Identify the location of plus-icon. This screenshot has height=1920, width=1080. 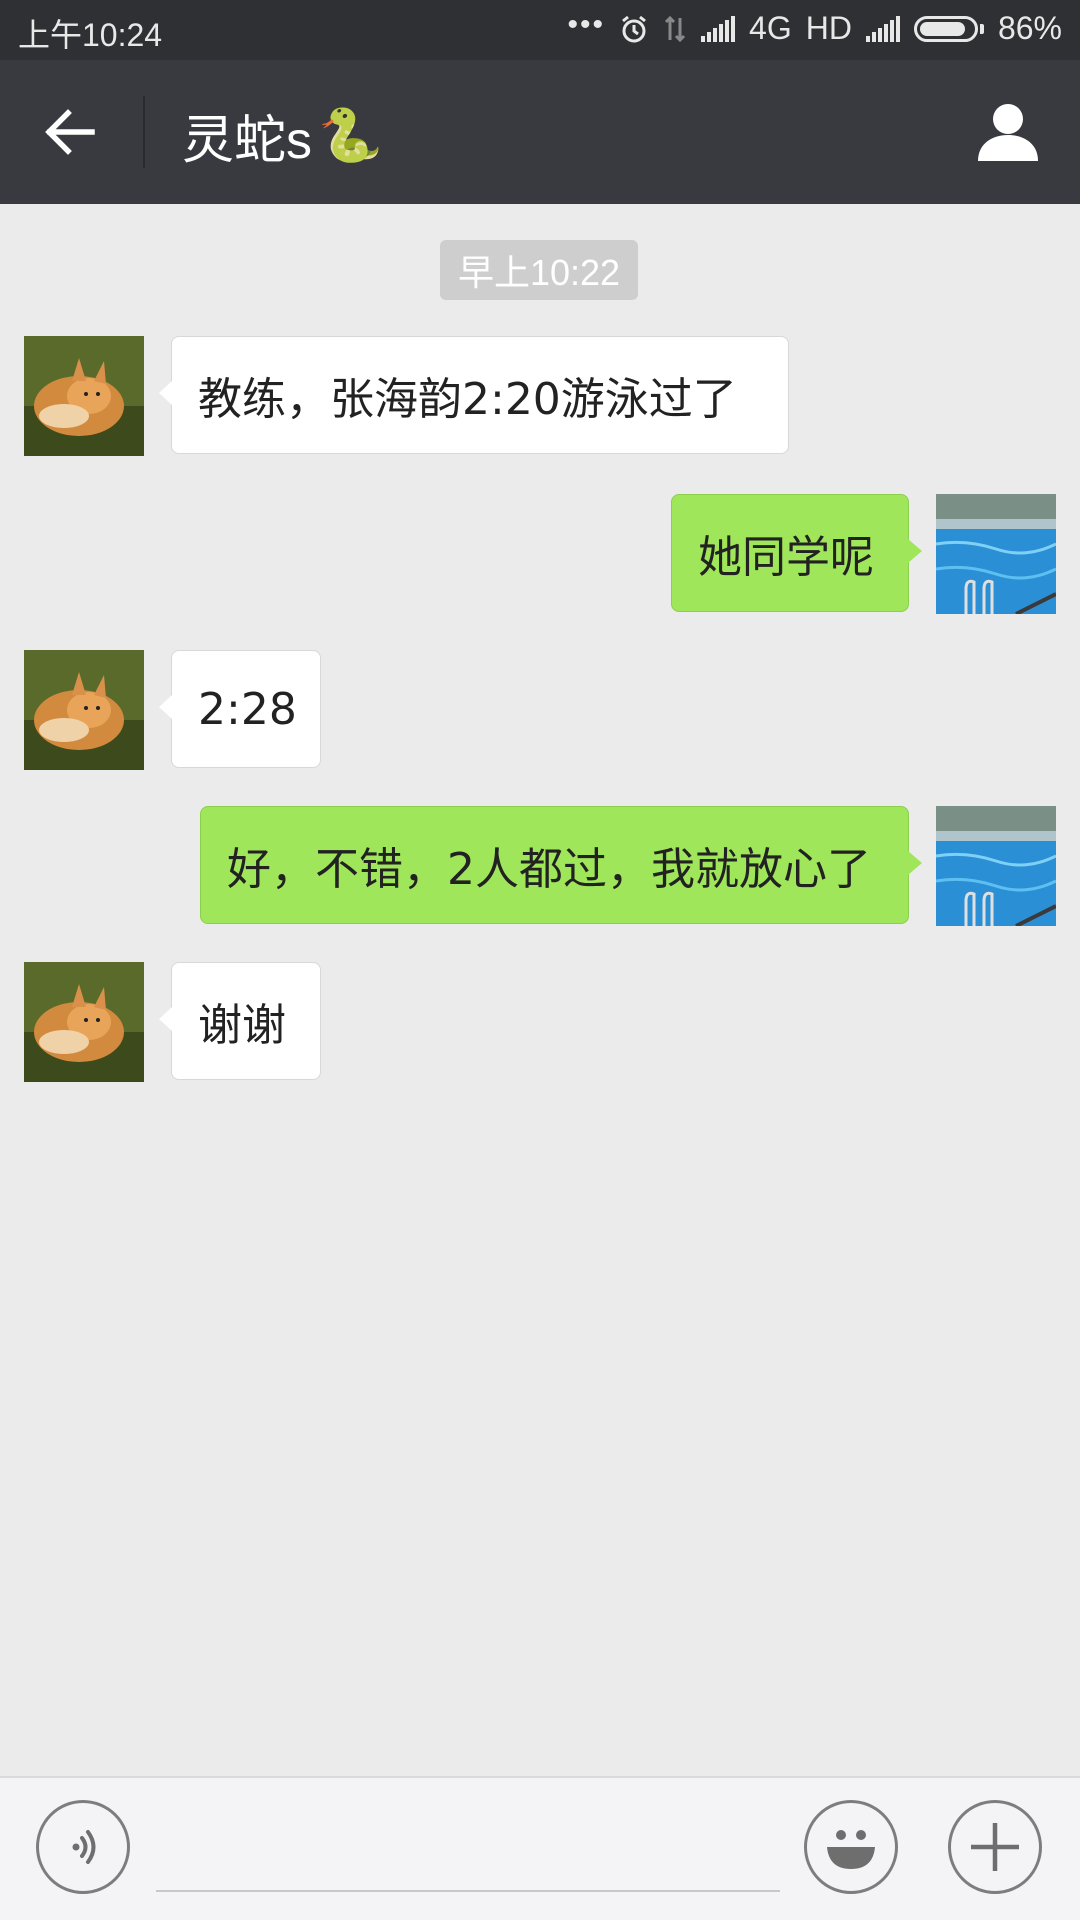
(995, 1847).